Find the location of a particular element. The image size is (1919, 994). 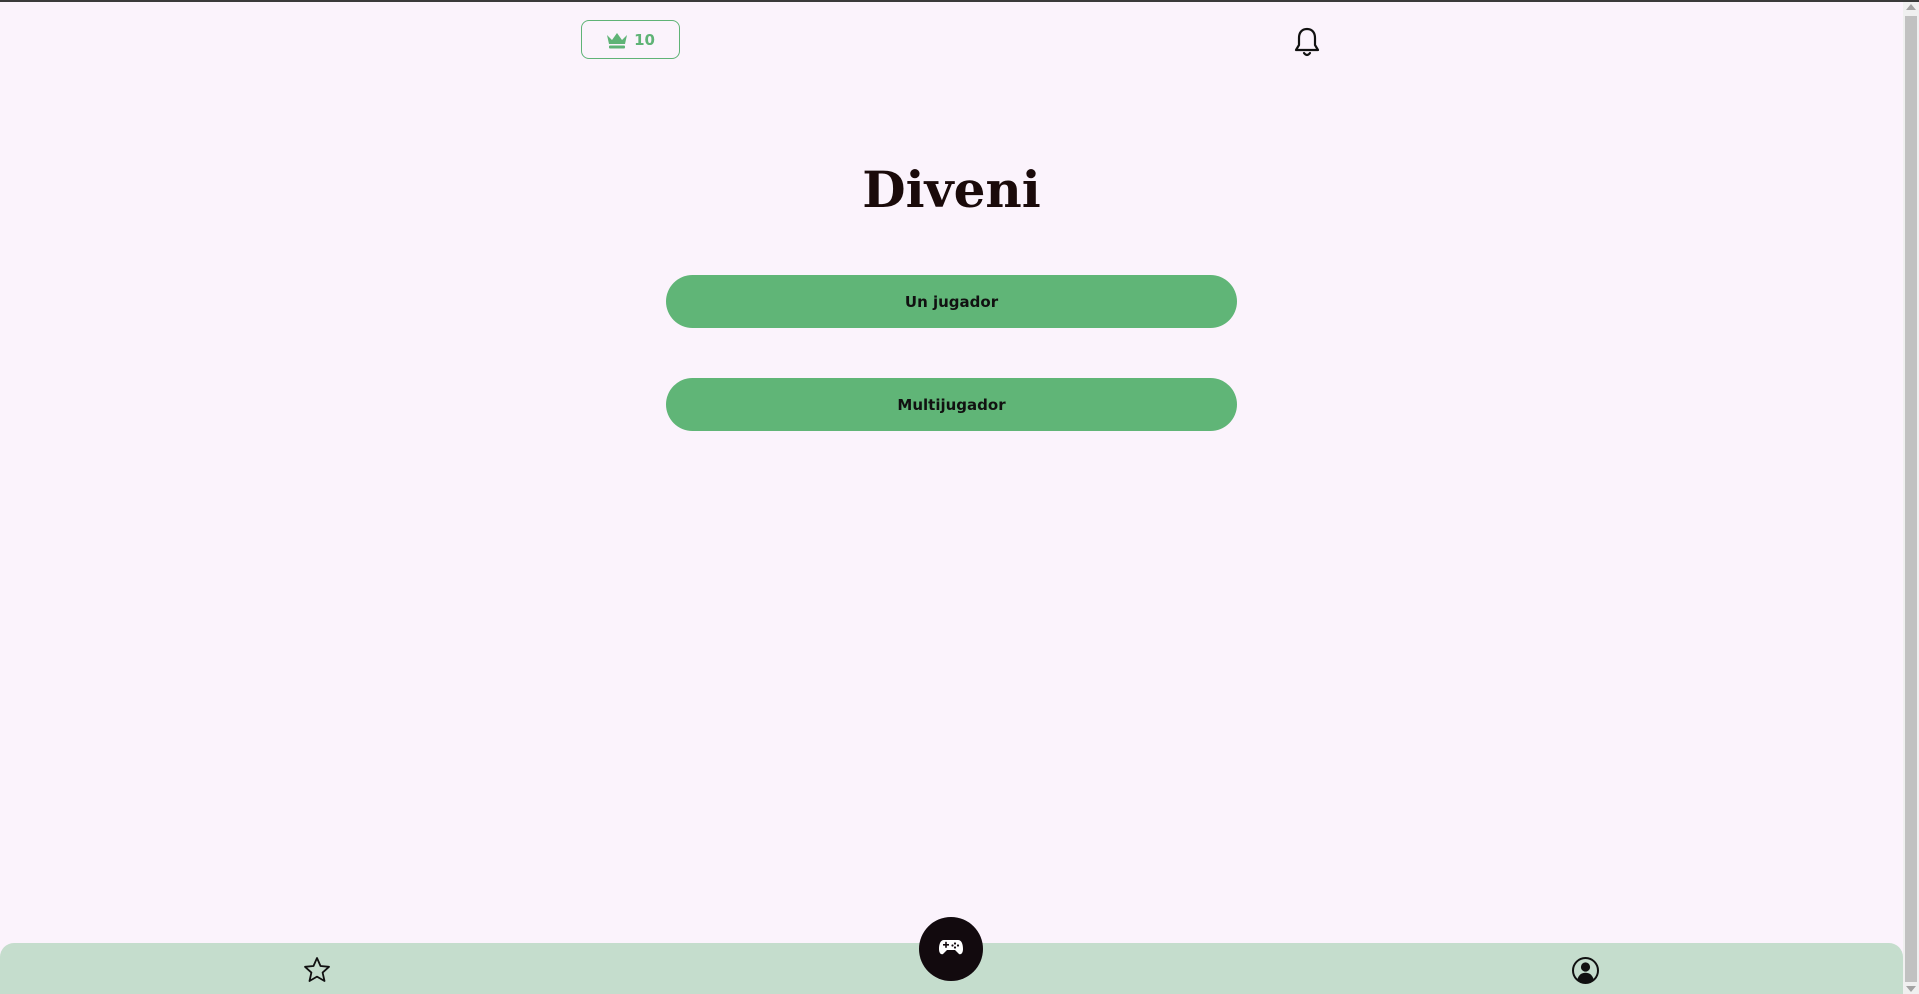

vertical-scrollbar is located at coordinates (1911, 498).